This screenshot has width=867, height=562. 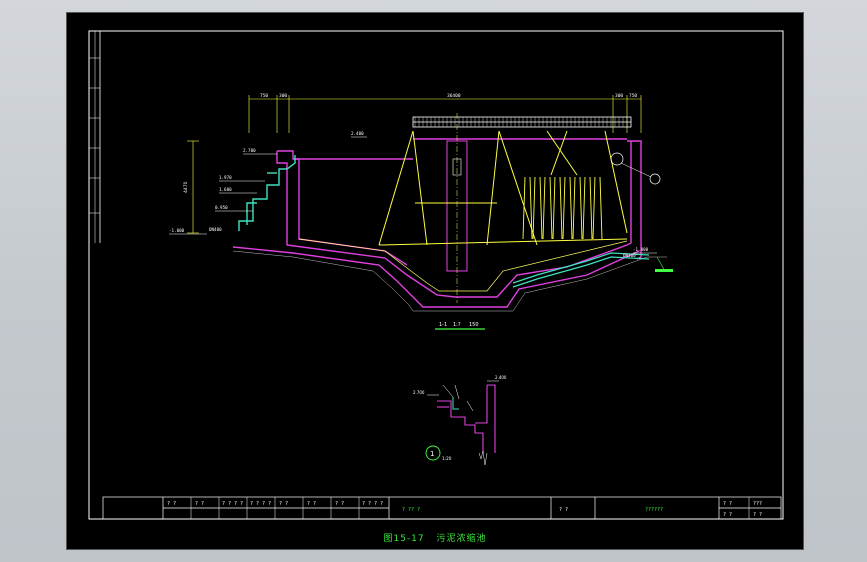 What do you see at coordinates (404, 539) in the screenshot?
I see `caption-code: 图15-17` at bounding box center [404, 539].